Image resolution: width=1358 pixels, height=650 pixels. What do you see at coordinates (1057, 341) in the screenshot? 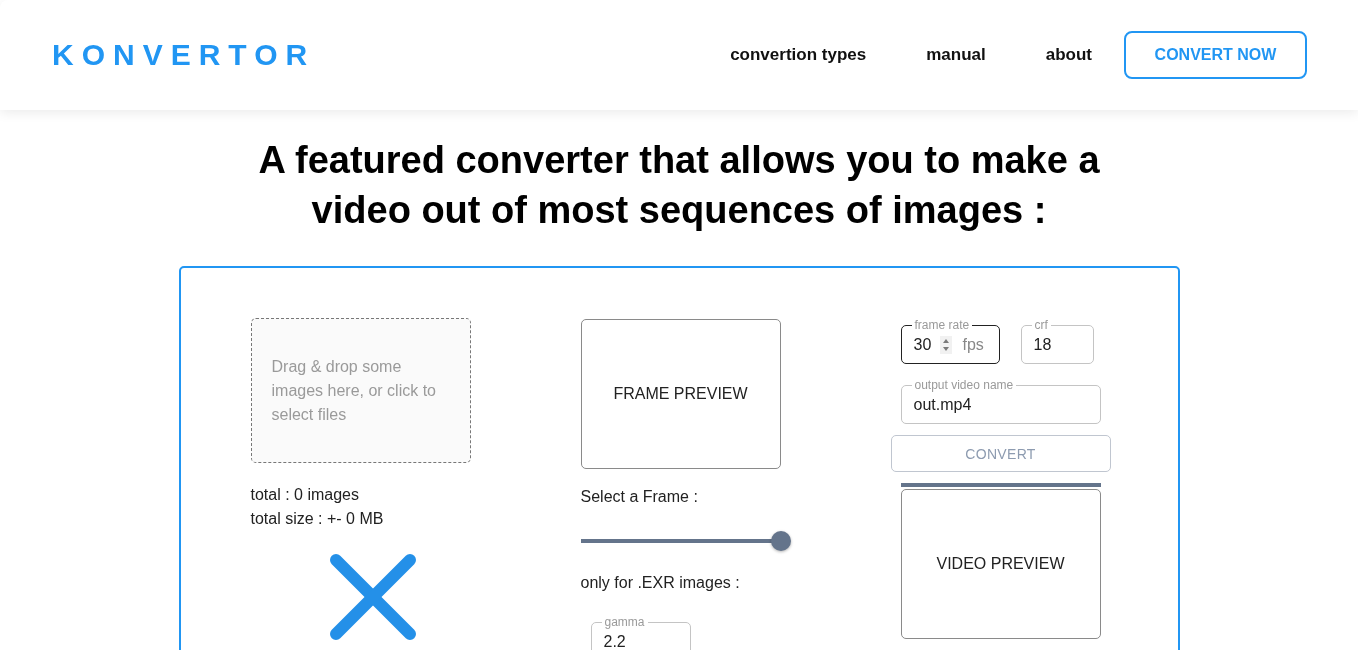
I see `number-field: crf 18` at bounding box center [1057, 341].